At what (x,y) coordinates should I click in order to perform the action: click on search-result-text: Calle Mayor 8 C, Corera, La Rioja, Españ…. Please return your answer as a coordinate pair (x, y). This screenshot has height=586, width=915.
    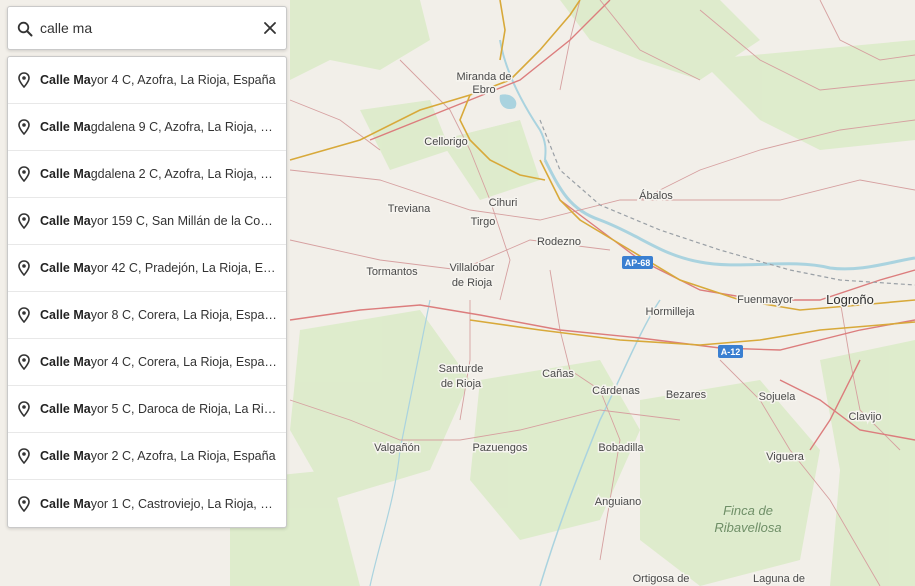
    Looking at the image, I should click on (159, 315).